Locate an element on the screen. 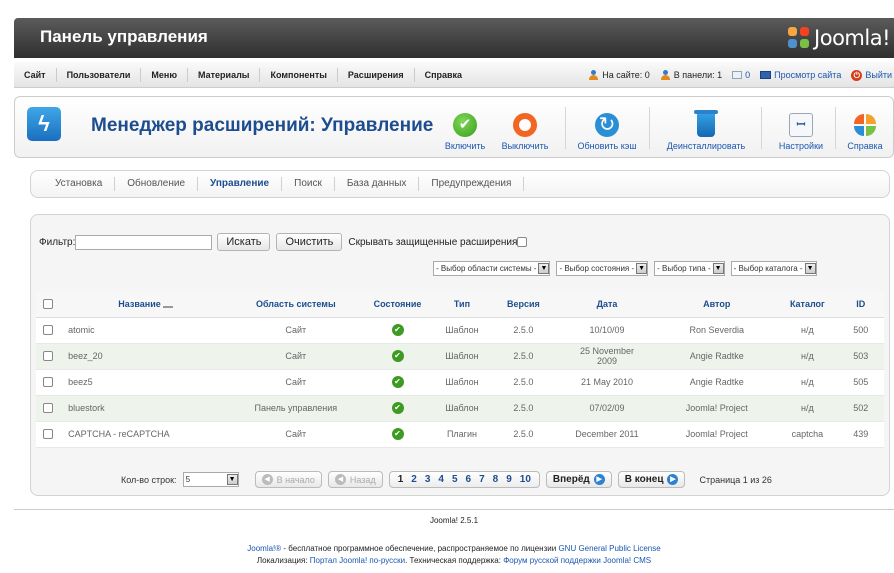  toolbar-divider is located at coordinates (835, 128).